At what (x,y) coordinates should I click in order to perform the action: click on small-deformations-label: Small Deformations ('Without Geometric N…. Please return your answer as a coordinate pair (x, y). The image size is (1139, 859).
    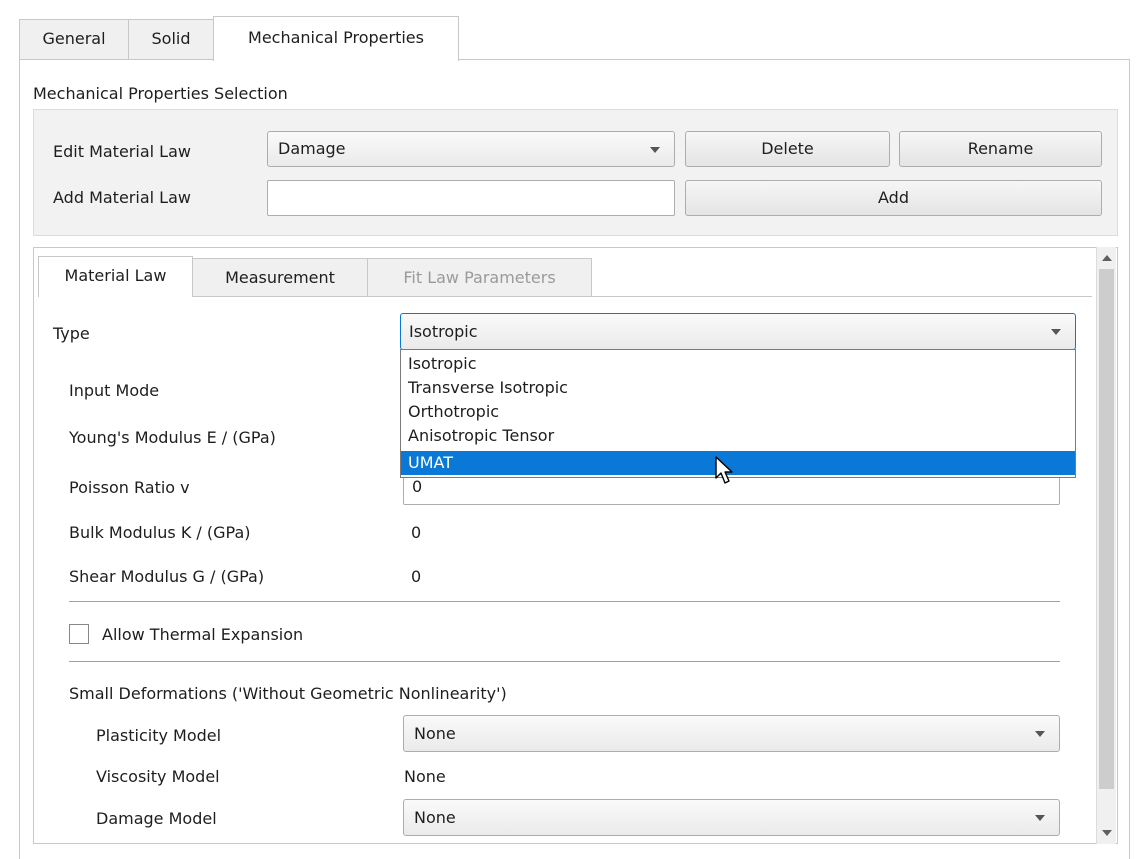
    Looking at the image, I should click on (288, 693).